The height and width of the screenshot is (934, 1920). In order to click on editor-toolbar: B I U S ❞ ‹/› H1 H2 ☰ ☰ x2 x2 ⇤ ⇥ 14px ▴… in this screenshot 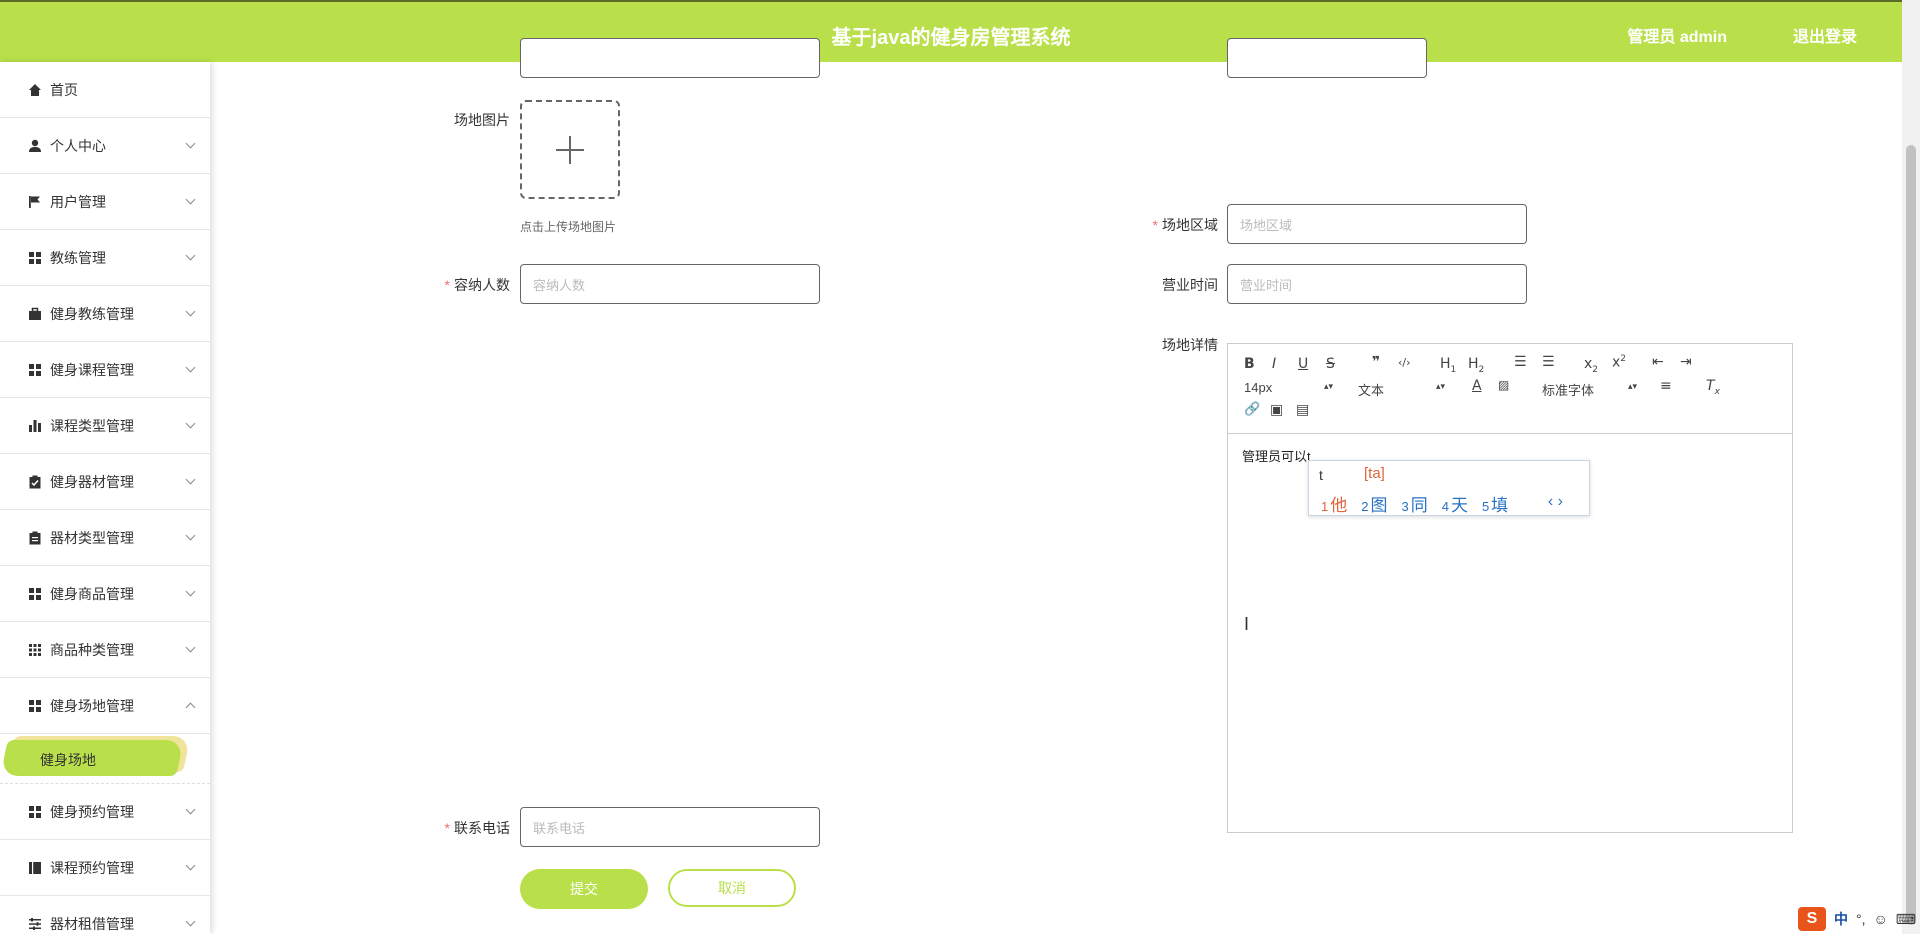, I will do `click(1510, 389)`.